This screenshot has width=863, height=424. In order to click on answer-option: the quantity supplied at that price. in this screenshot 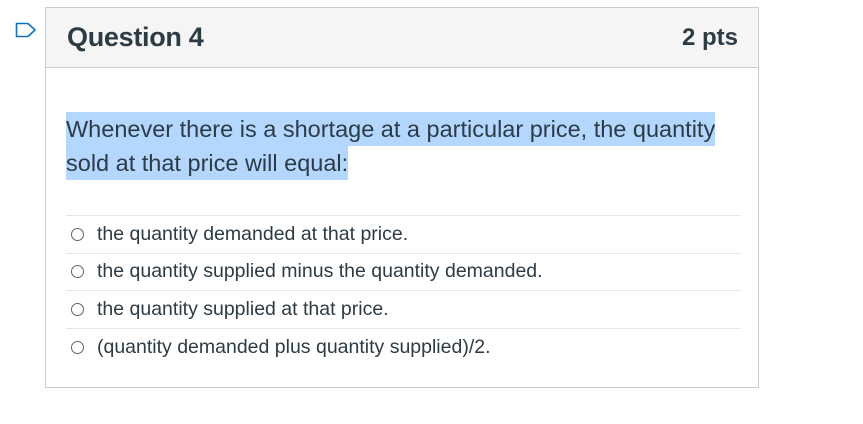, I will do `click(403, 310)`.